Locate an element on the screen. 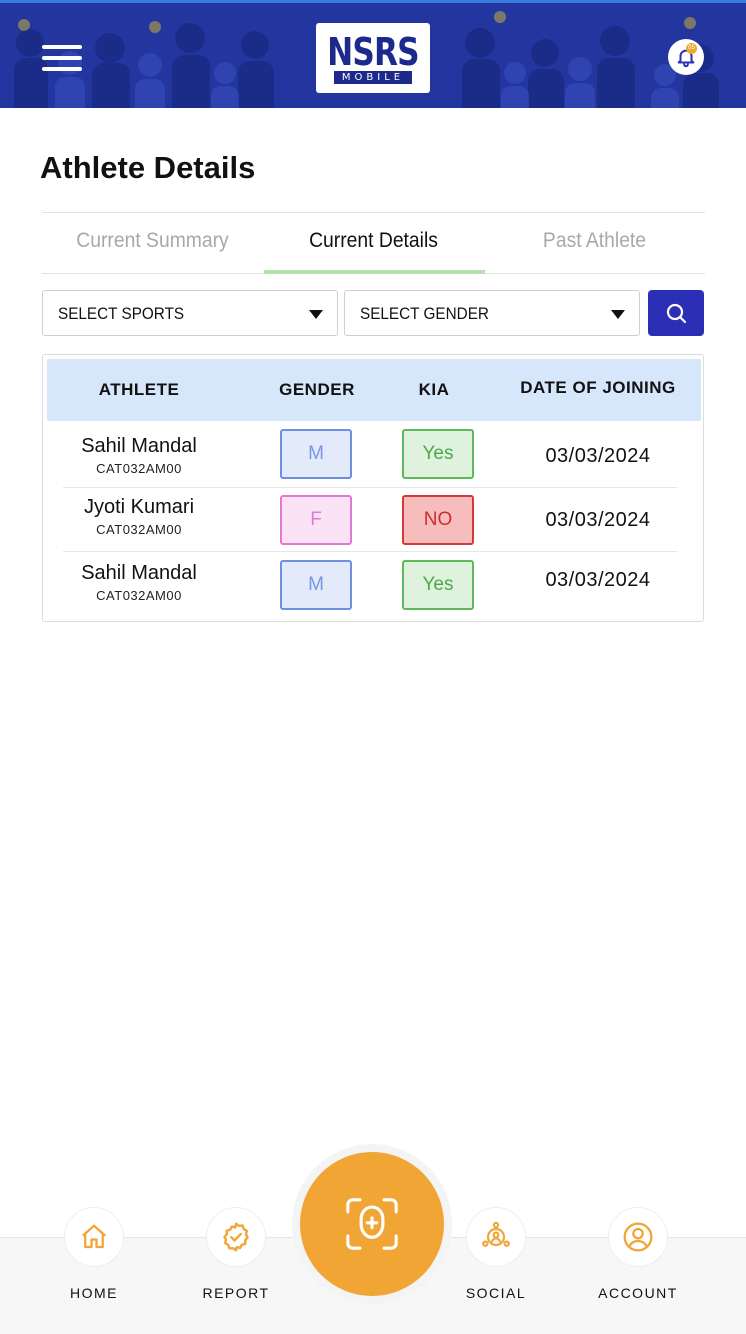  face-scan-icon is located at coordinates (372, 1224).